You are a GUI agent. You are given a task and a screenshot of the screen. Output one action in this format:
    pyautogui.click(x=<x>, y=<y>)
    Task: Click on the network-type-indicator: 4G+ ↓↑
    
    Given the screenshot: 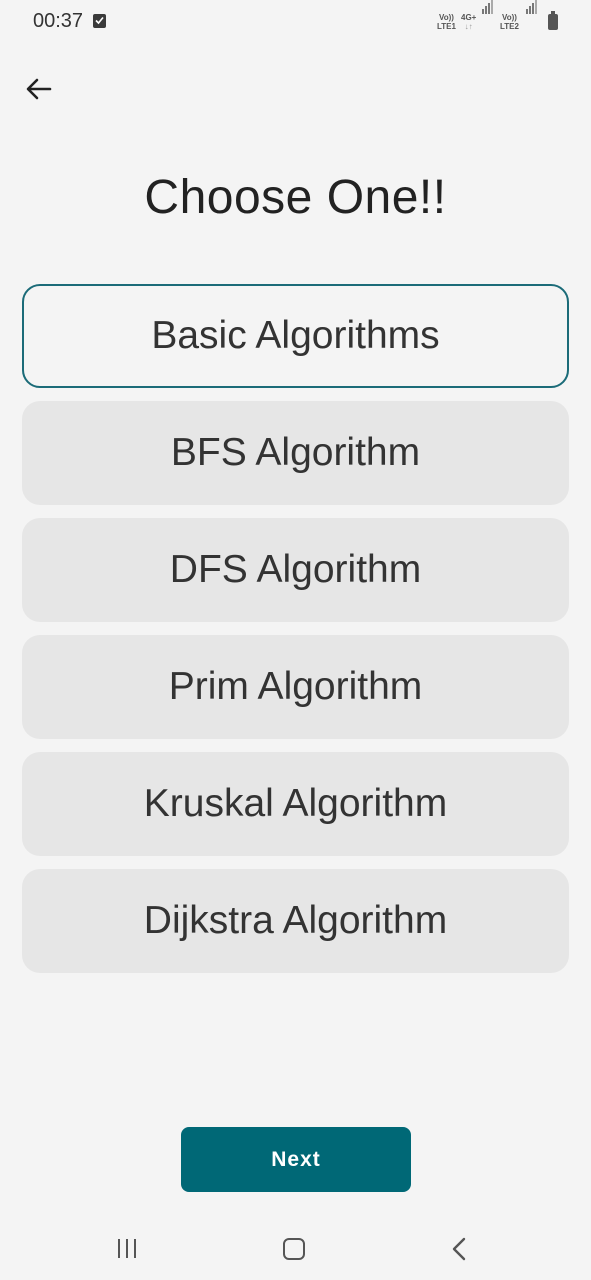 What is the action you would take?
    pyautogui.click(x=468, y=22)
    